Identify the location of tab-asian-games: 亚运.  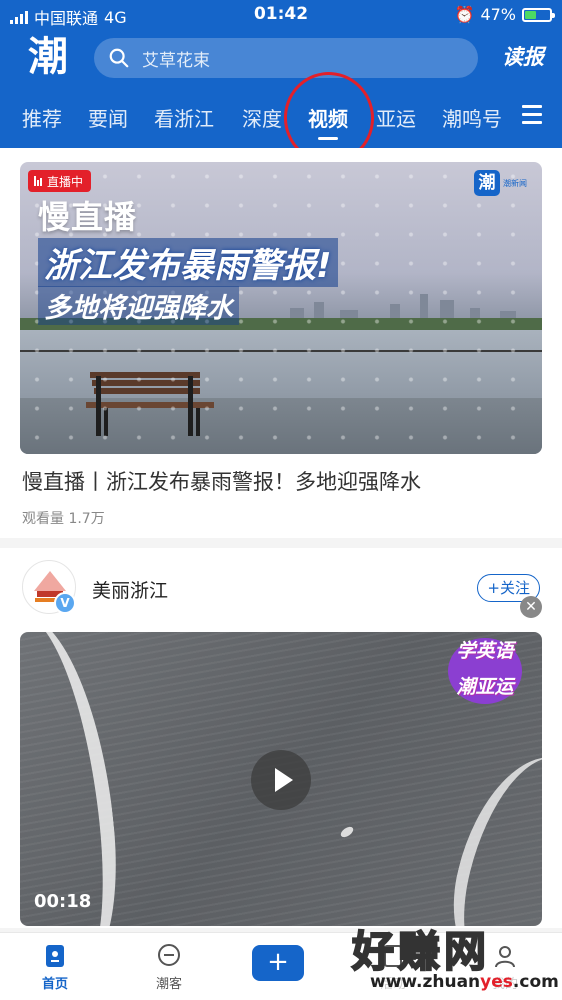
(396, 117).